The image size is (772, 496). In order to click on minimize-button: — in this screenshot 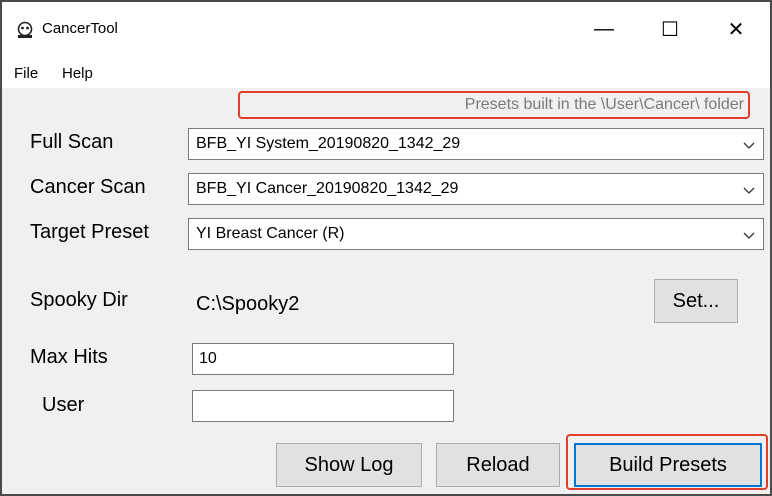, I will do `click(604, 29)`.